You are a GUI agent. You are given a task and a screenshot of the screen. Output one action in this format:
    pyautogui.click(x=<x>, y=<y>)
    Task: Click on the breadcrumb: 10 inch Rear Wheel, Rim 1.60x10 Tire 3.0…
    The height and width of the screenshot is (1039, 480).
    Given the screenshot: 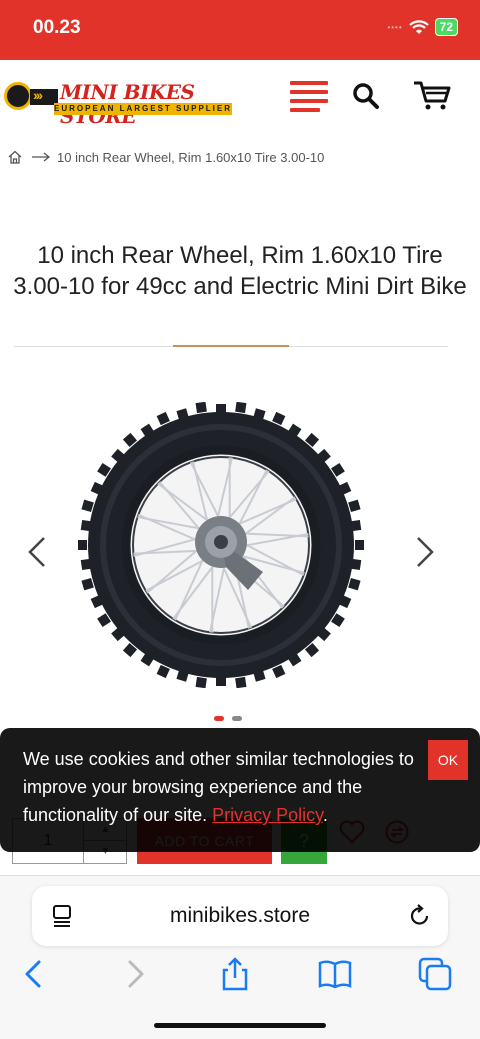 What is the action you would take?
    pyautogui.click(x=166, y=157)
    